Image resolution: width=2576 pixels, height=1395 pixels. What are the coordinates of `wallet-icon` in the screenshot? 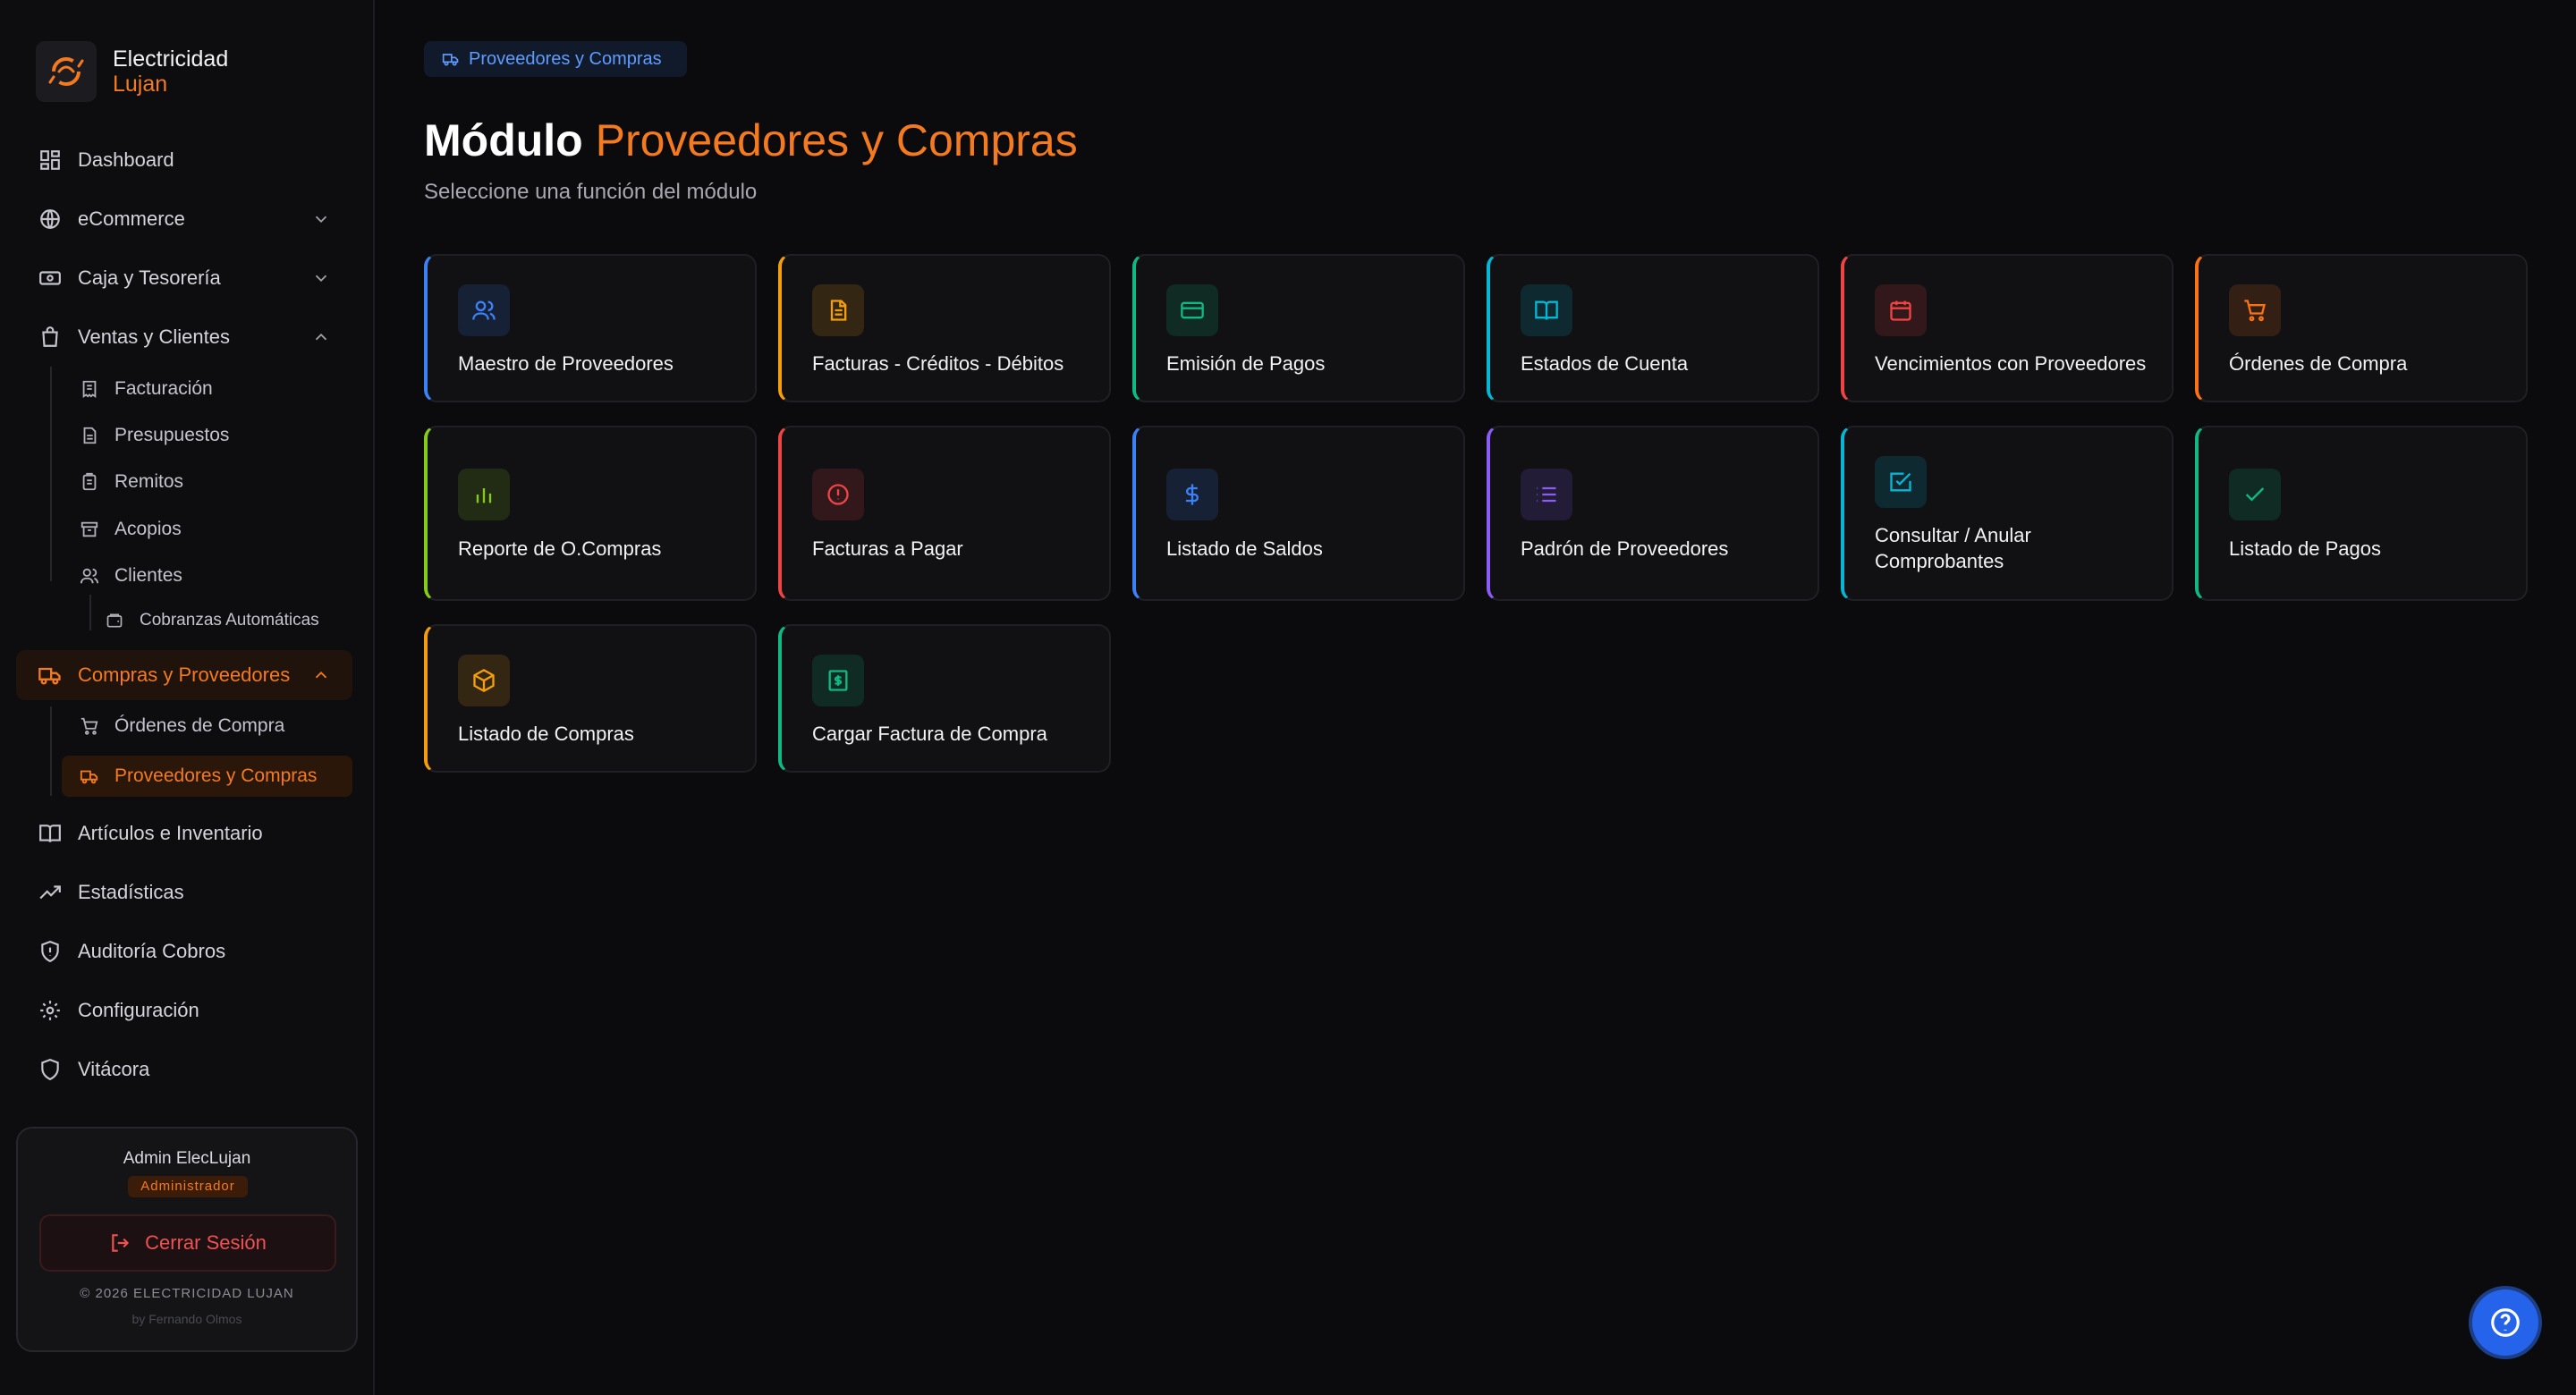 It's located at (114, 620).